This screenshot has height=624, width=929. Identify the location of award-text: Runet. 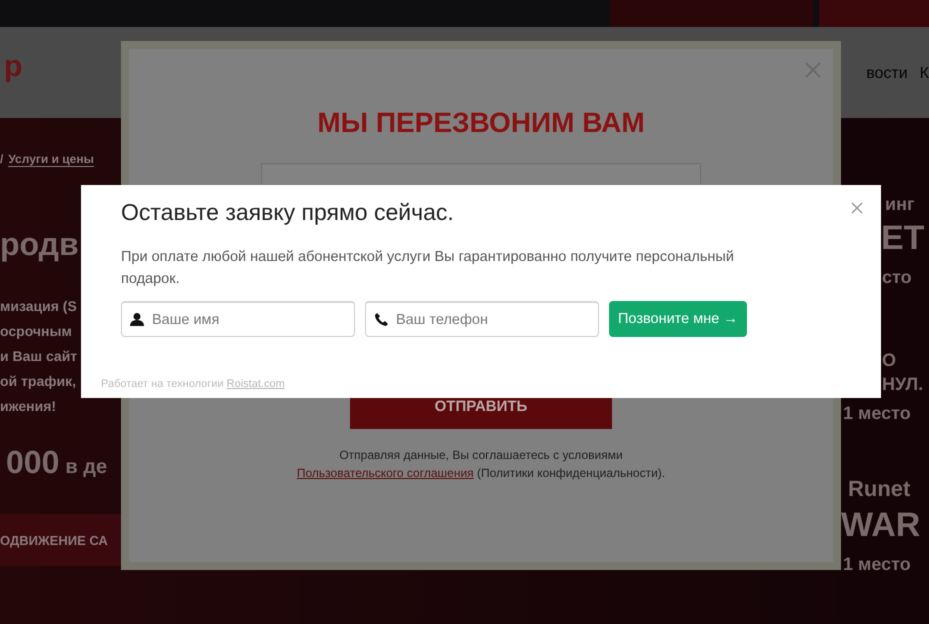
(879, 489).